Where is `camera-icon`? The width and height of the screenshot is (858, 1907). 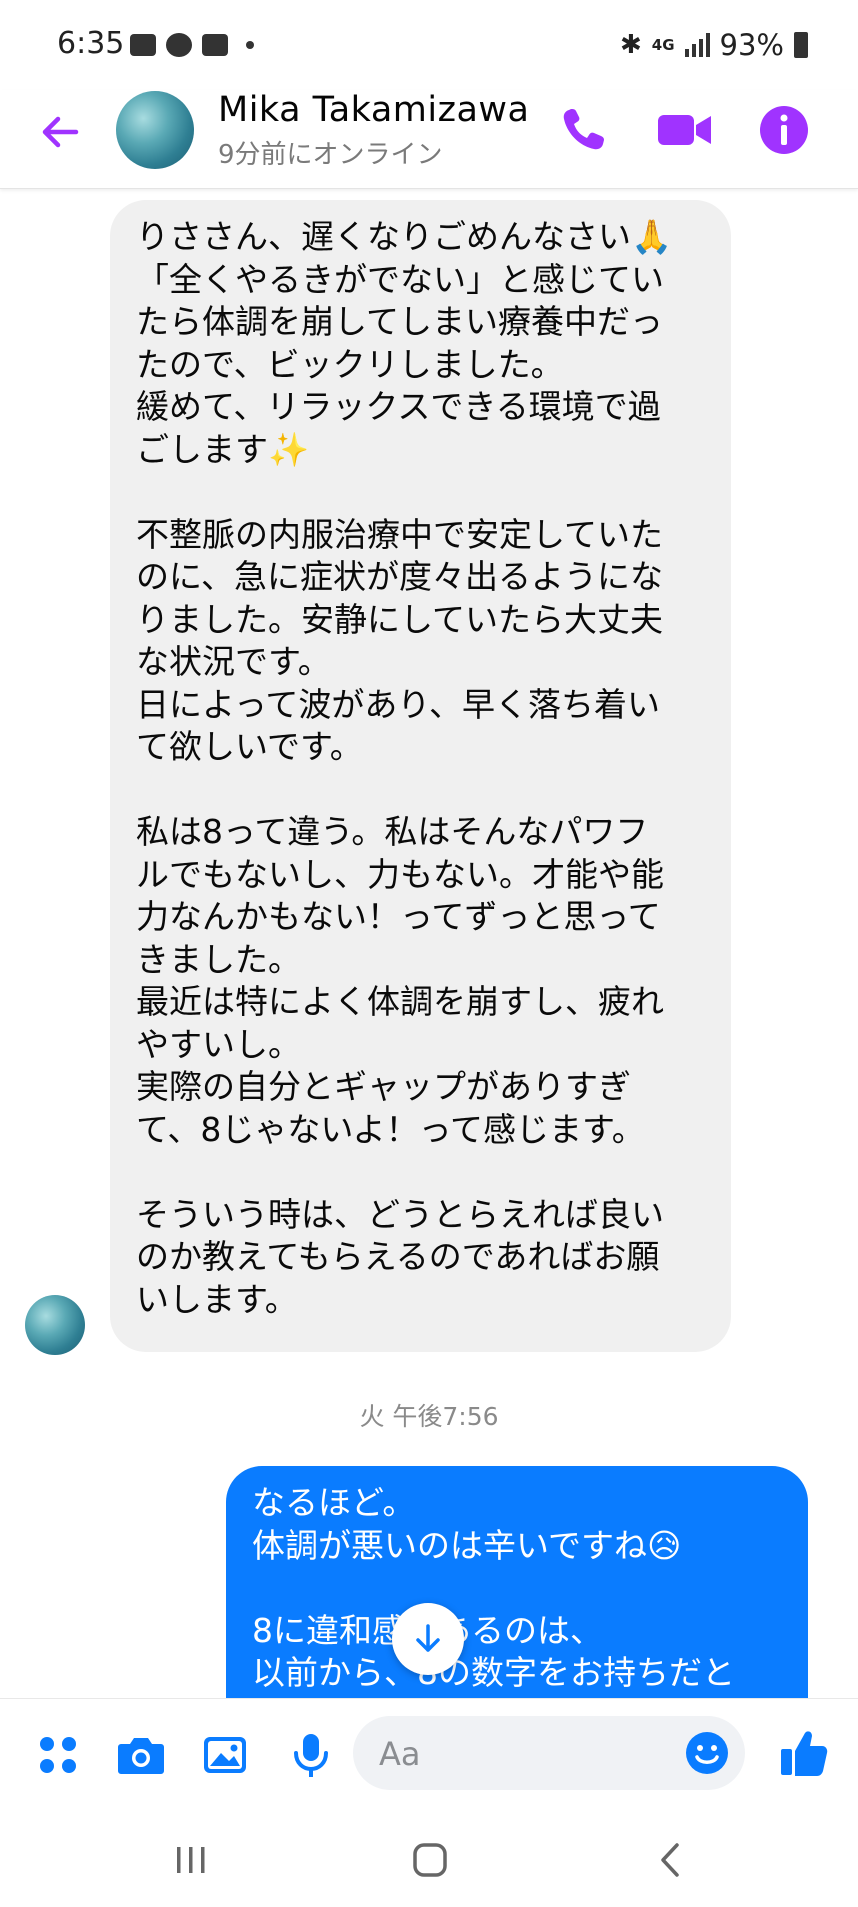 camera-icon is located at coordinates (141, 1755).